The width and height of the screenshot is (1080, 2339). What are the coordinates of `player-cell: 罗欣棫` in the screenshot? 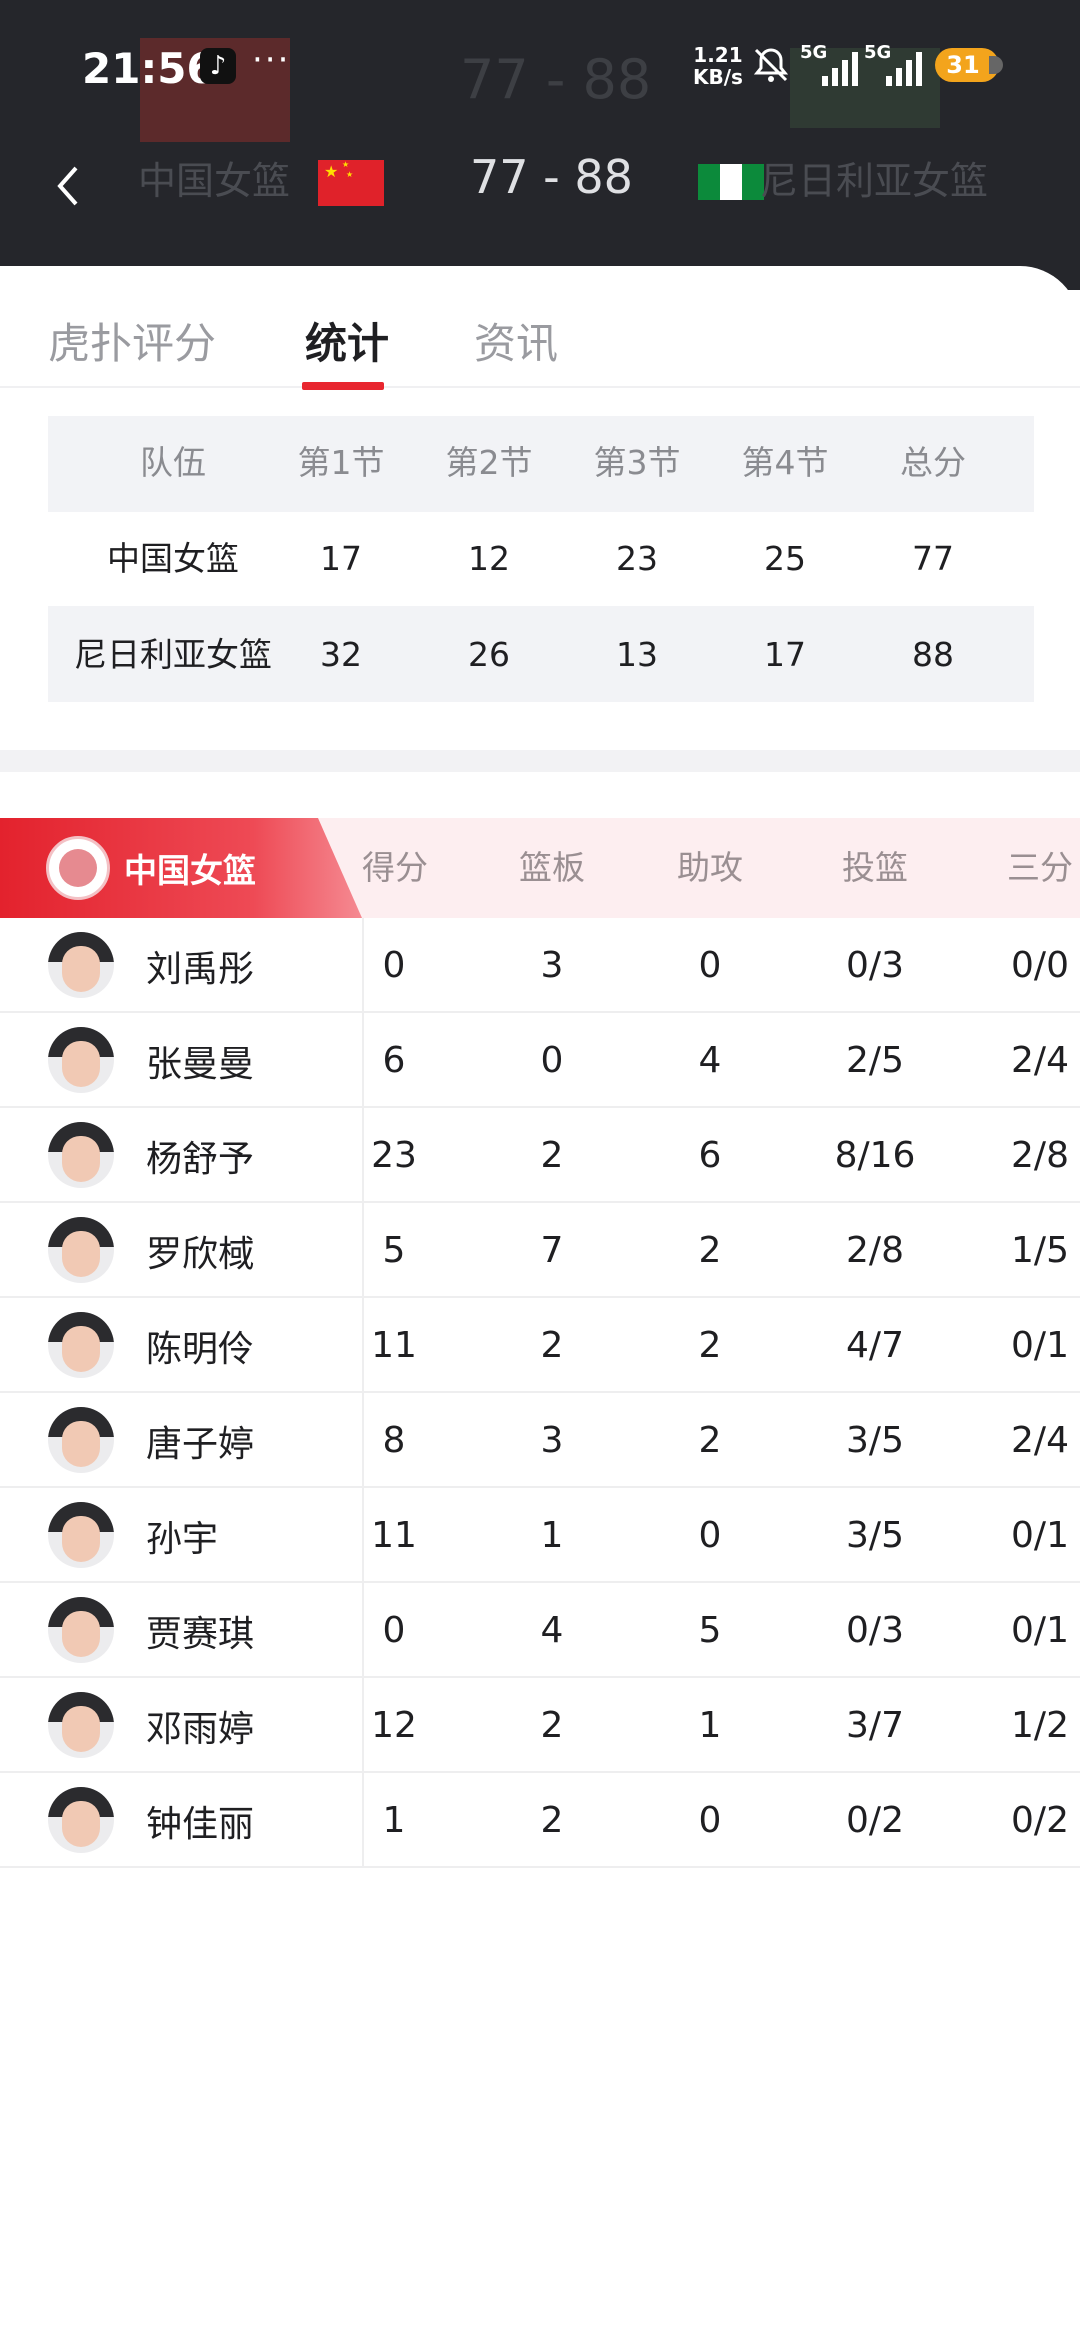 It's located at (182, 1250).